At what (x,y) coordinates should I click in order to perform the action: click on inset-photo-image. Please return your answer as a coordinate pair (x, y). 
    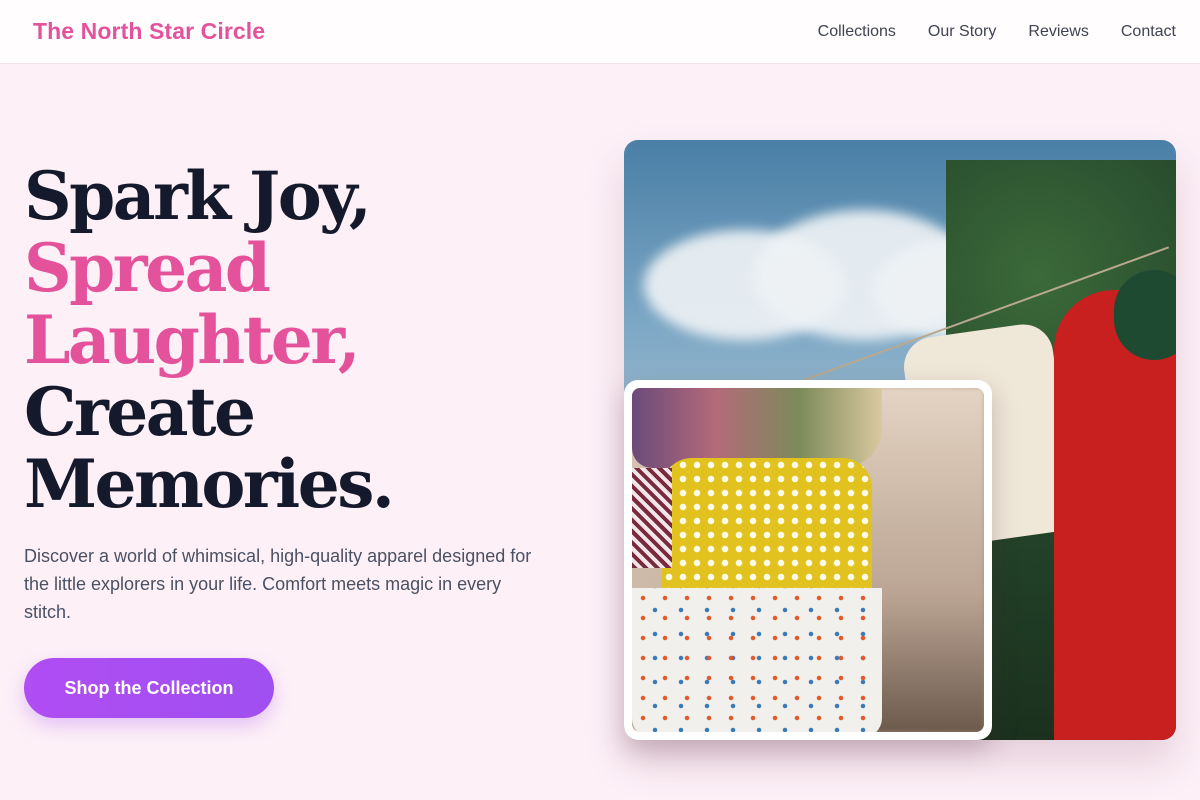
    Looking at the image, I should click on (808, 560).